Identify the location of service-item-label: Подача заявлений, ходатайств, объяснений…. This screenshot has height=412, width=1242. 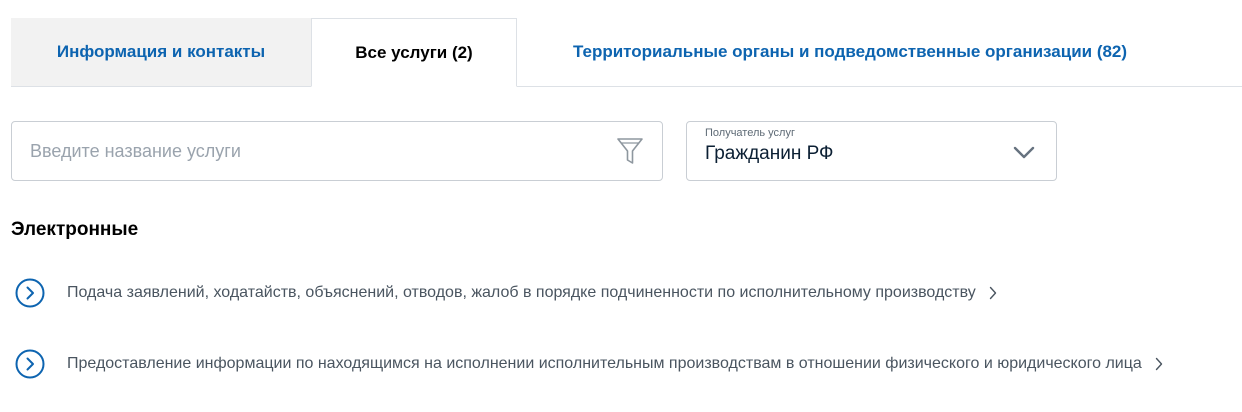
(521, 293).